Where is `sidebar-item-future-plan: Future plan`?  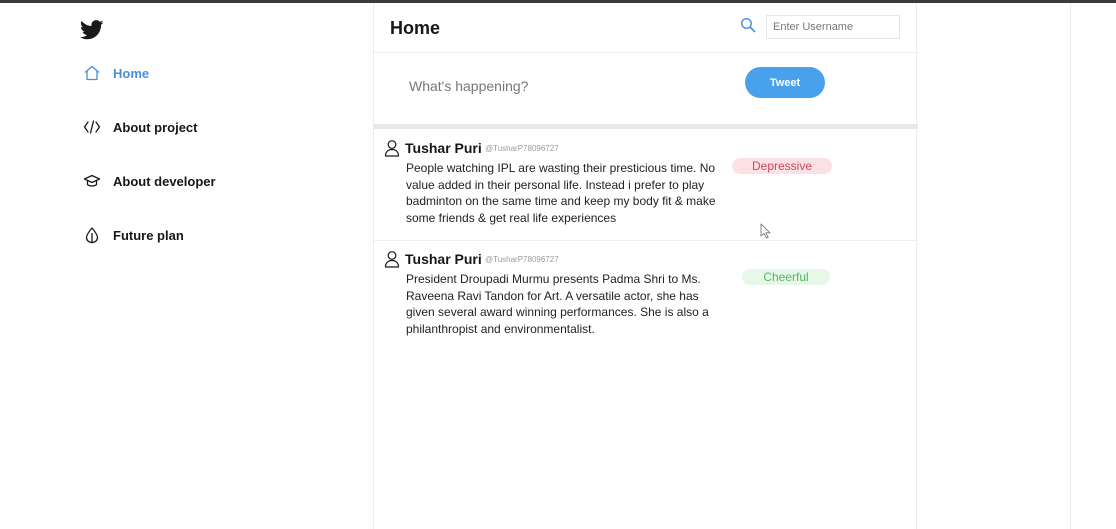 sidebar-item-future-plan: Future plan is located at coordinates (133, 235).